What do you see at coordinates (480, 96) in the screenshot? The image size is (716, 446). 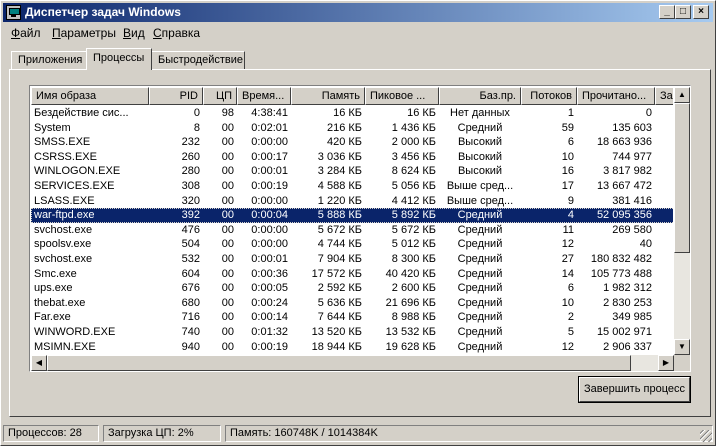 I see `column-header-base-priority: Баз.пр.` at bounding box center [480, 96].